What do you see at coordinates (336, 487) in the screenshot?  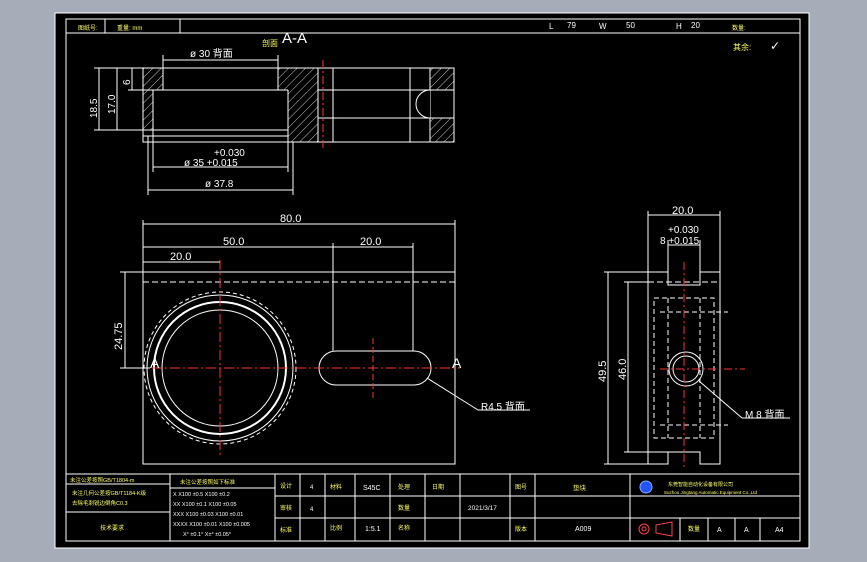 I see `label-material: 材料` at bounding box center [336, 487].